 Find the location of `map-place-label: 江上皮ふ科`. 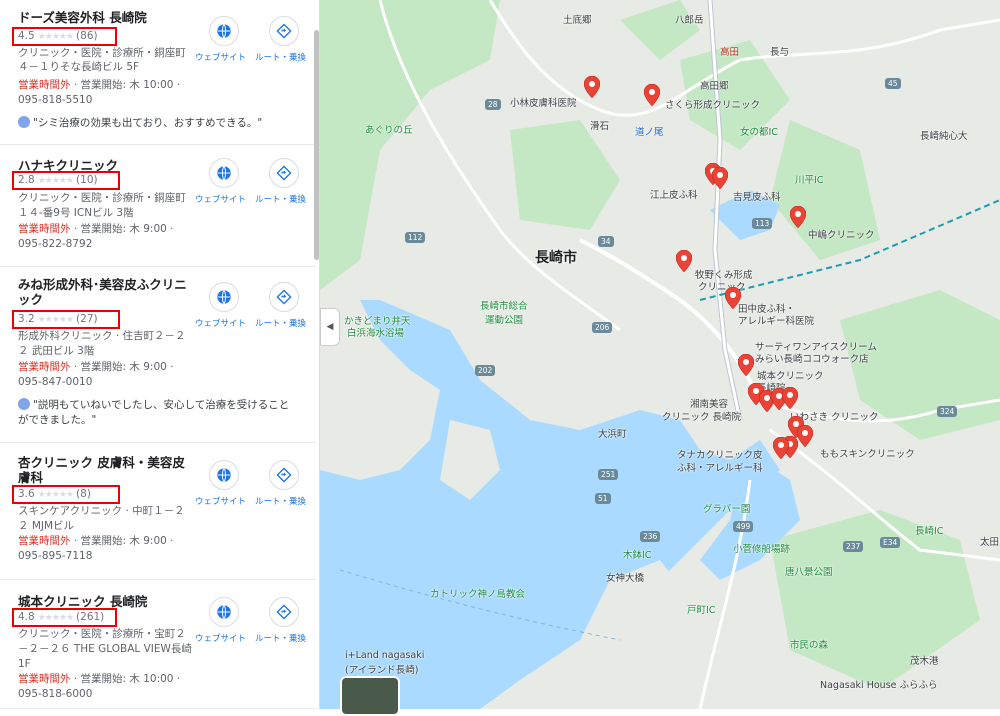

map-place-label: 江上皮ふ科 is located at coordinates (674, 194).